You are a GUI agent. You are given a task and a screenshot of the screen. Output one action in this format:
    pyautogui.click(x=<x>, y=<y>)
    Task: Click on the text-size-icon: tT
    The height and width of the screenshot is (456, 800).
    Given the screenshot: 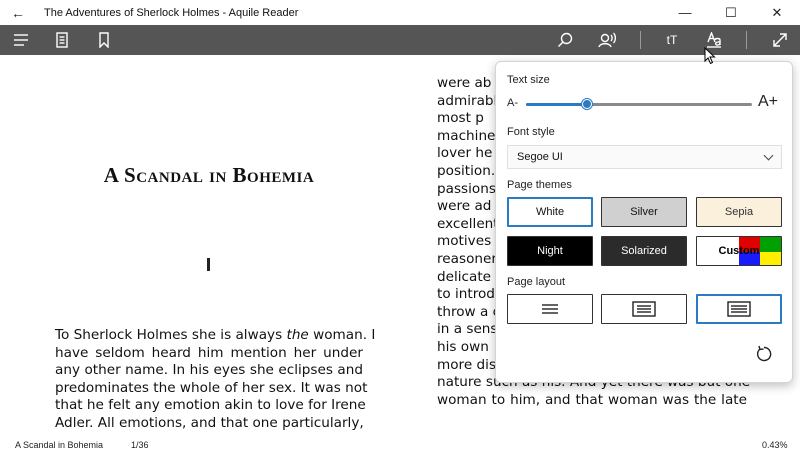 What is the action you would take?
    pyautogui.click(x=672, y=40)
    